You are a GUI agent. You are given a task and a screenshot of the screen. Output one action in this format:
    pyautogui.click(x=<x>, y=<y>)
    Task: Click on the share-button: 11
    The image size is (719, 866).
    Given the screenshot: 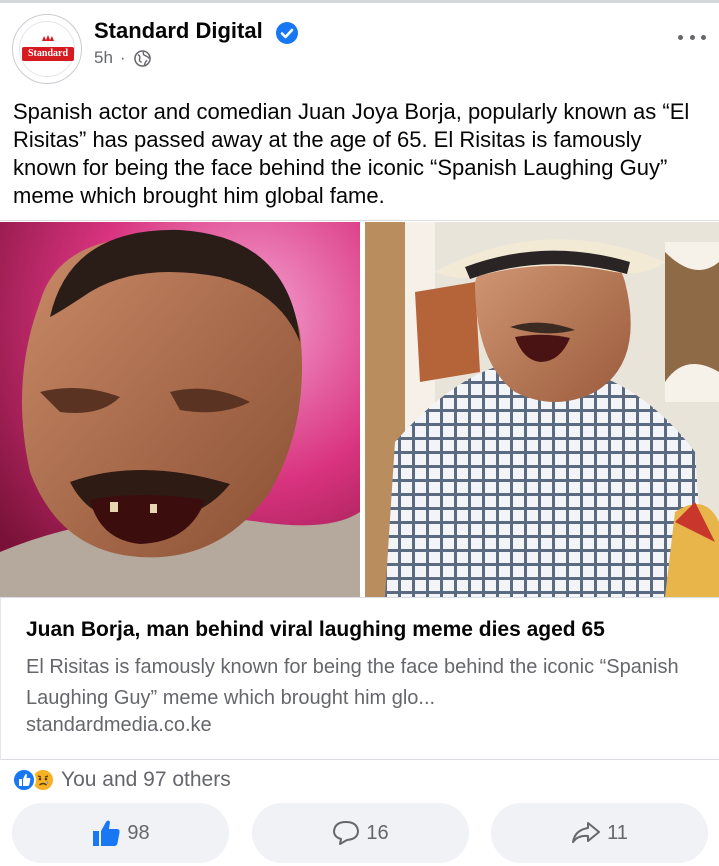 What is the action you would take?
    pyautogui.click(x=599, y=833)
    